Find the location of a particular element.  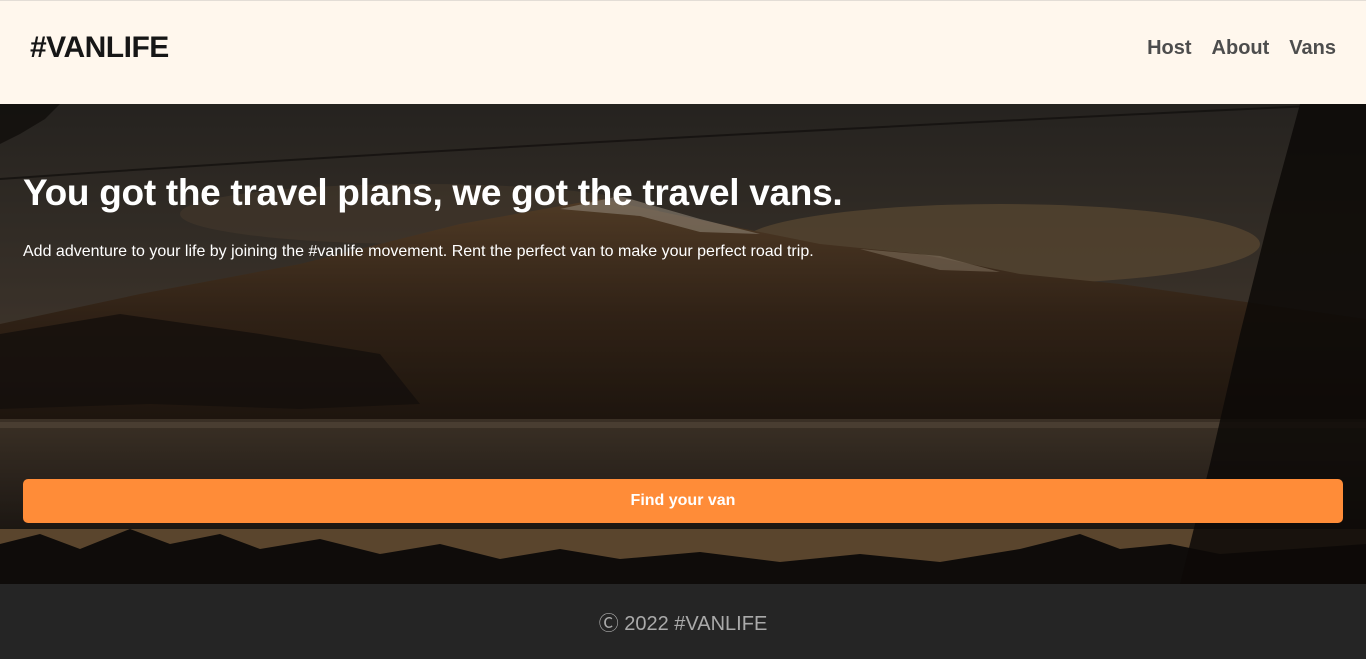

site-footer: Ⓒ 2022 #VANLIFE is located at coordinates (683, 621).